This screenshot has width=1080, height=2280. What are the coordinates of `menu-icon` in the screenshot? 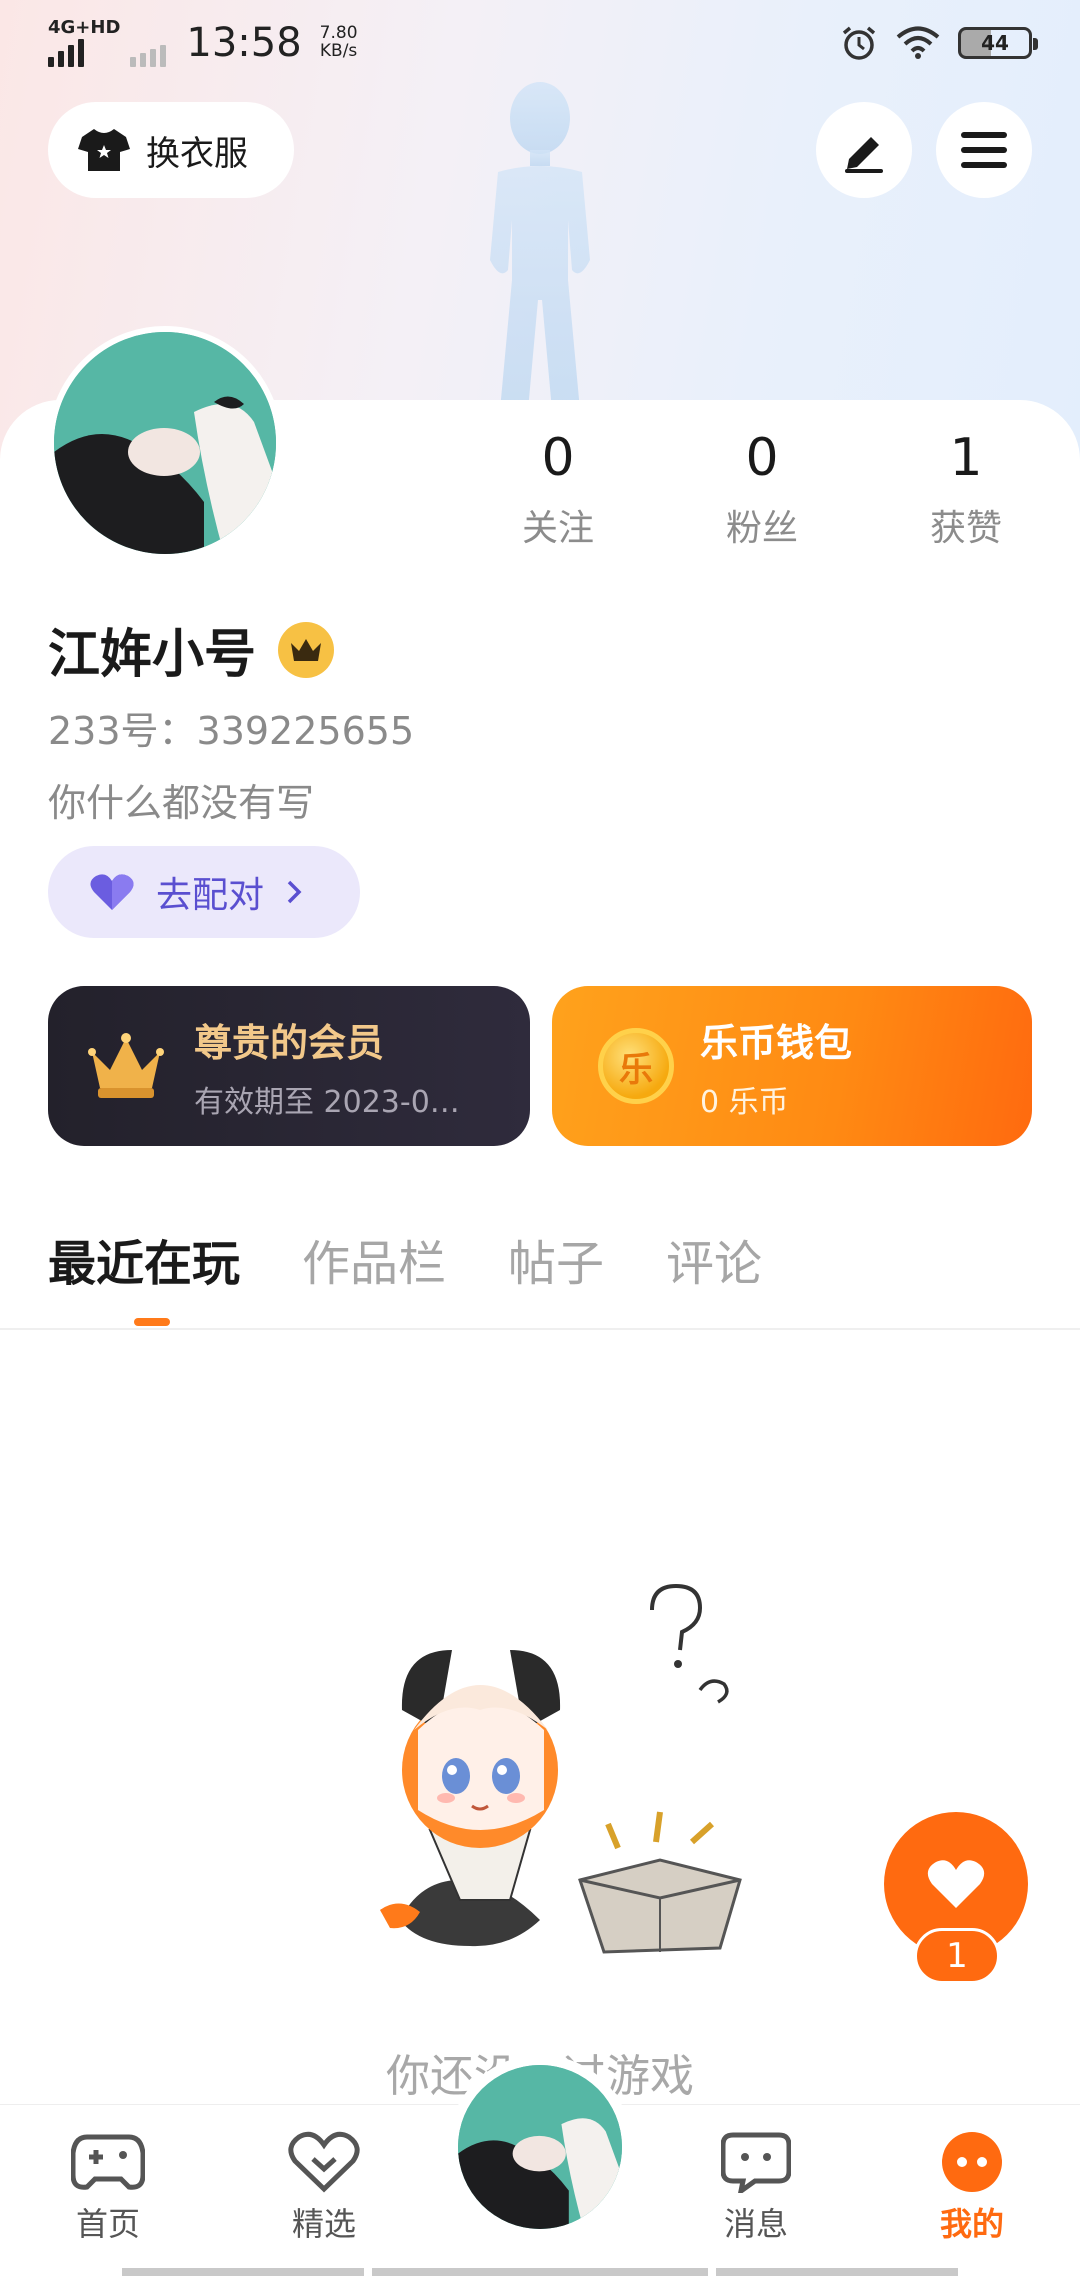 It's located at (984, 150).